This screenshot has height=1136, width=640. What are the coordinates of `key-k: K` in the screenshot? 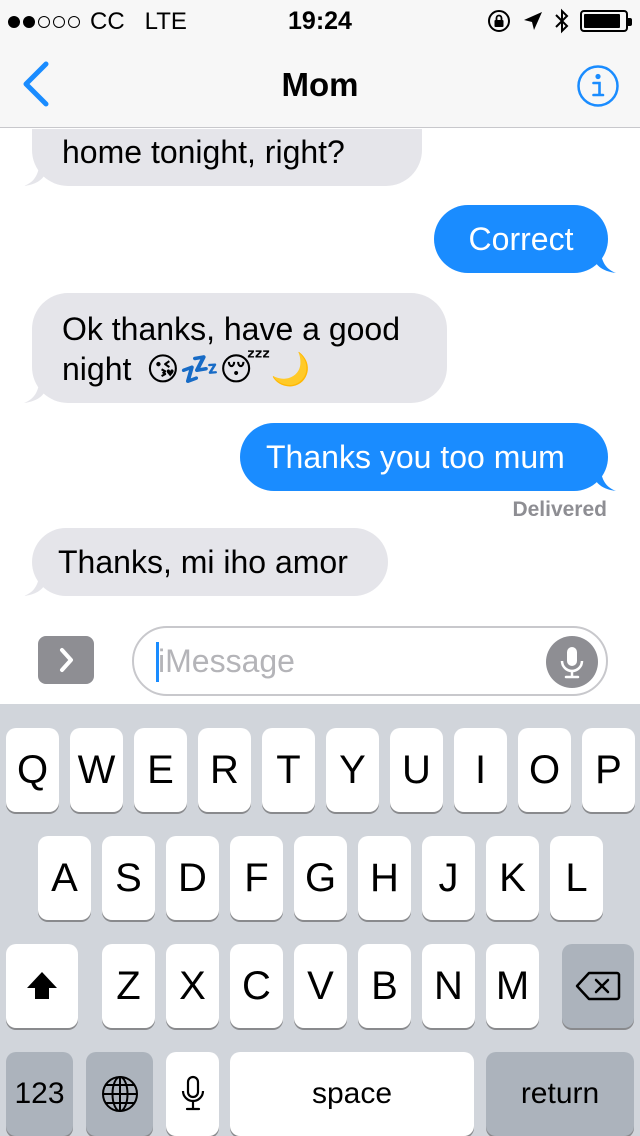 It's located at (512, 878).